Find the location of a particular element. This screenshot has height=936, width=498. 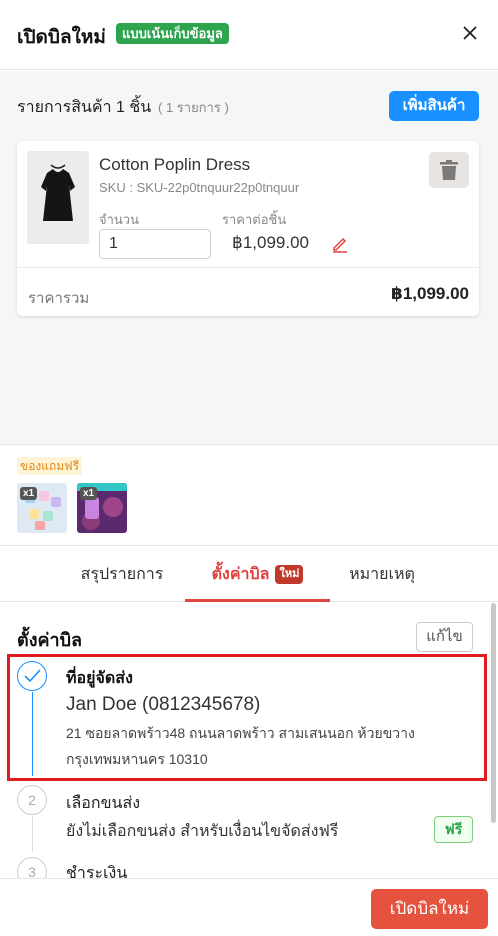

step-1-status is located at coordinates (32, 676).